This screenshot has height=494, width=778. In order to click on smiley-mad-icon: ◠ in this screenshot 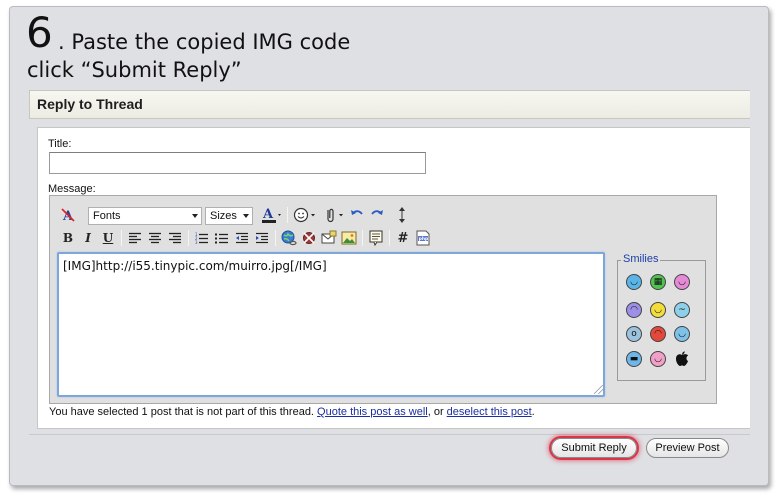, I will do `click(658, 334)`.